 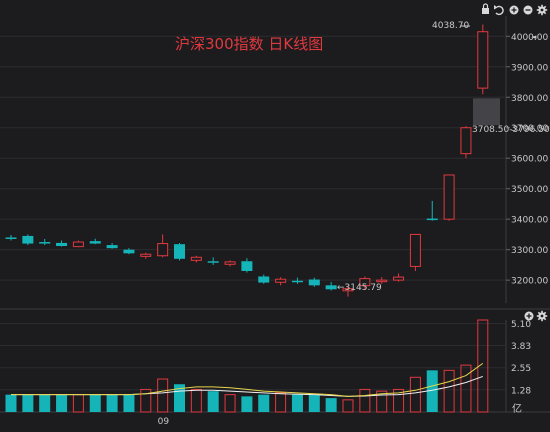 I want to click on high-annotation: 4038.70, so click(x=451, y=26).